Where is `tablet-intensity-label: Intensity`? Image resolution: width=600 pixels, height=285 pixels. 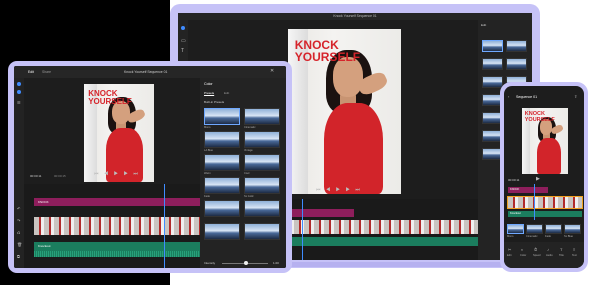 tablet-intensity-label: Intensity is located at coordinates (210, 263).